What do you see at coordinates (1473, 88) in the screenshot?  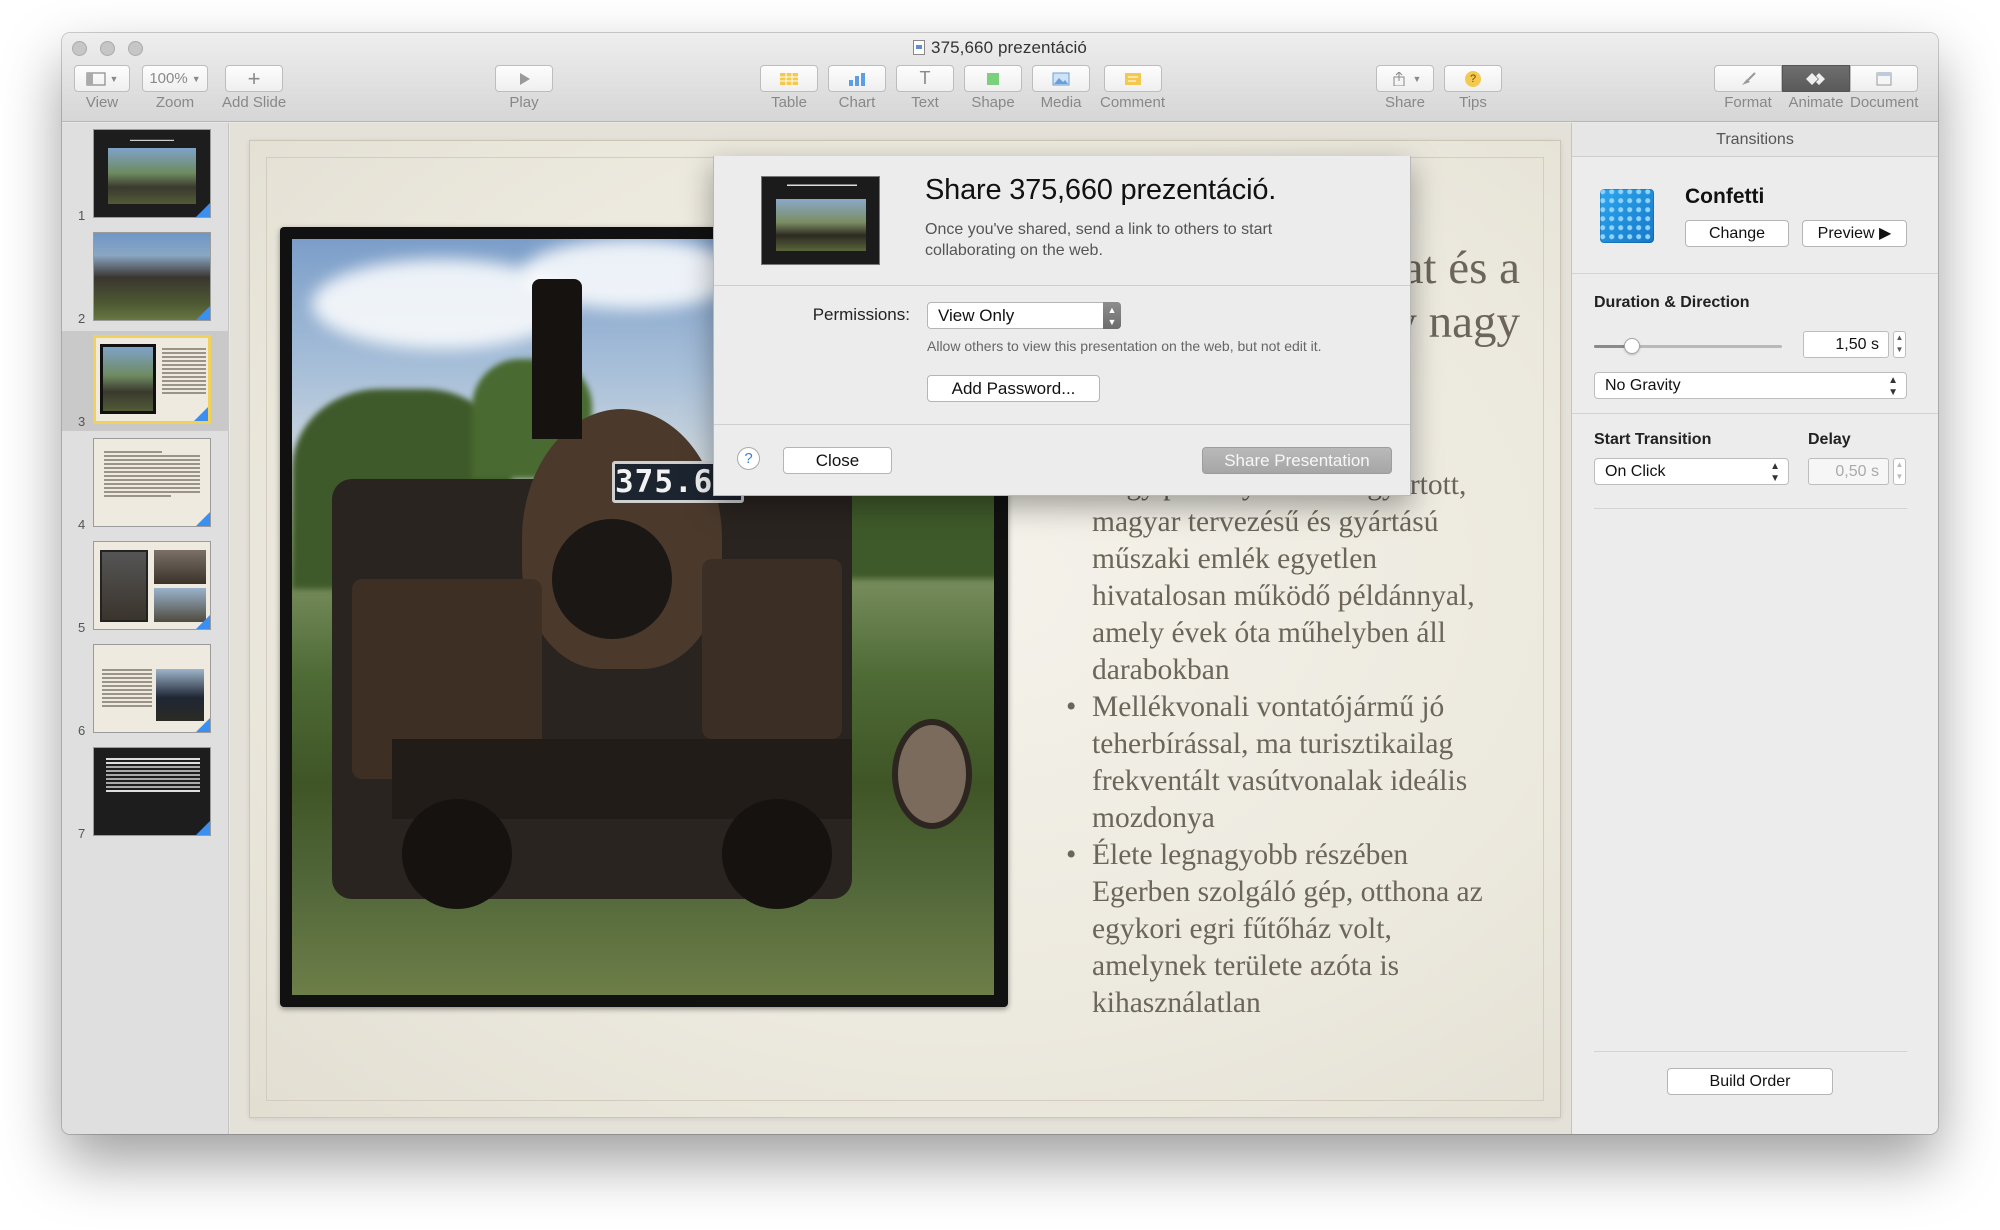 I see `tips-button: ? Tips` at bounding box center [1473, 88].